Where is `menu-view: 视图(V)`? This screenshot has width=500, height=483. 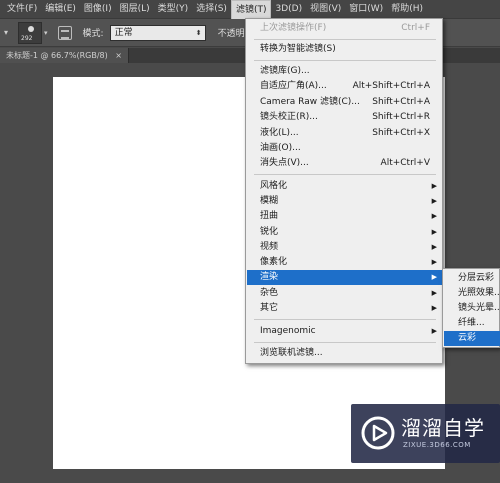
menu-view: 视图(V) is located at coordinates (325, 9).